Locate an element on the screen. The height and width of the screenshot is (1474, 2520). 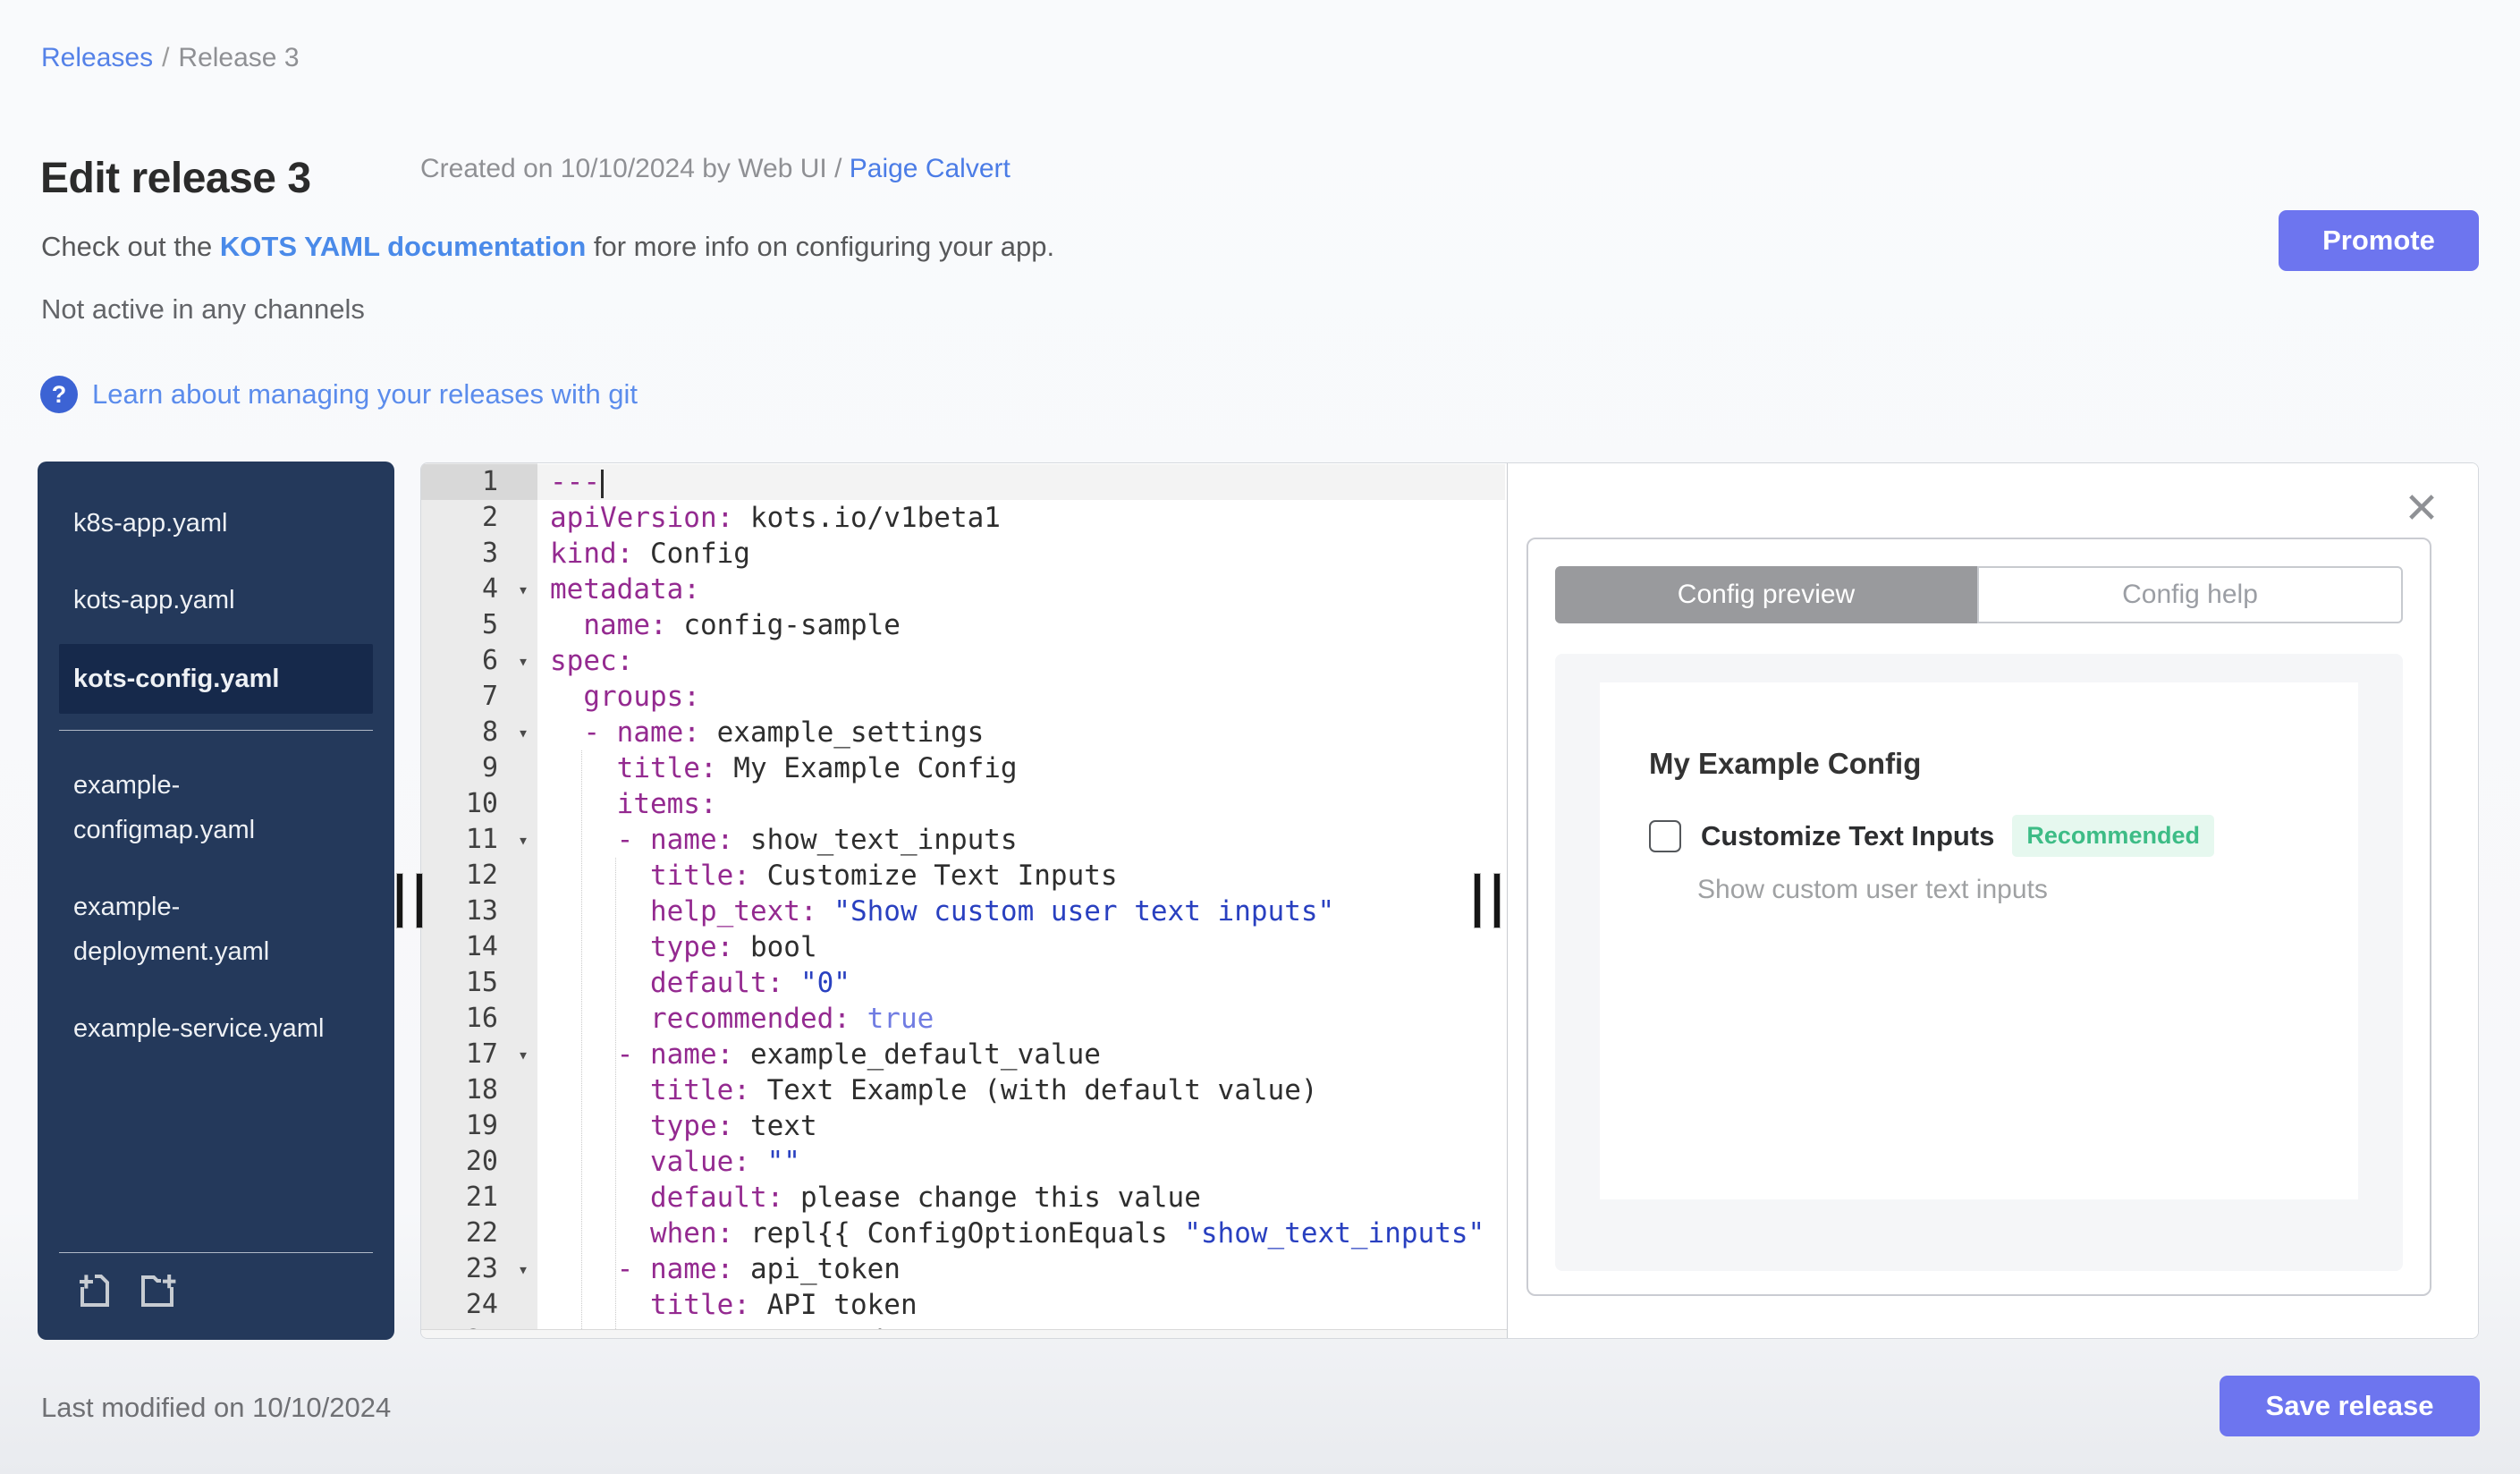
sidebar-footer is located at coordinates (216, 1286).